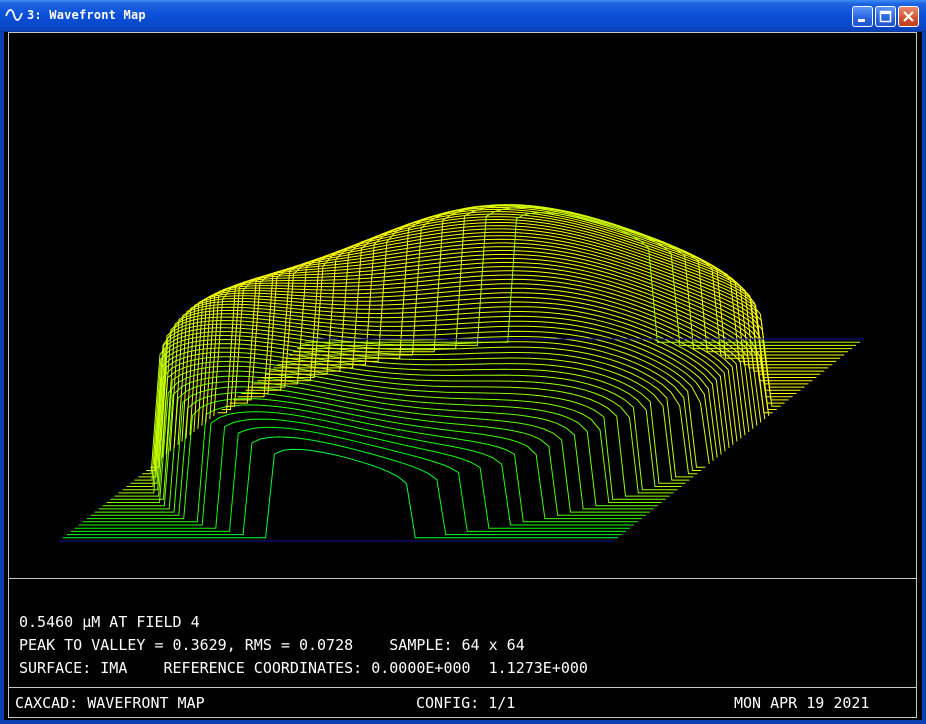 The height and width of the screenshot is (724, 926). I want to click on maximize-button, so click(885, 16).